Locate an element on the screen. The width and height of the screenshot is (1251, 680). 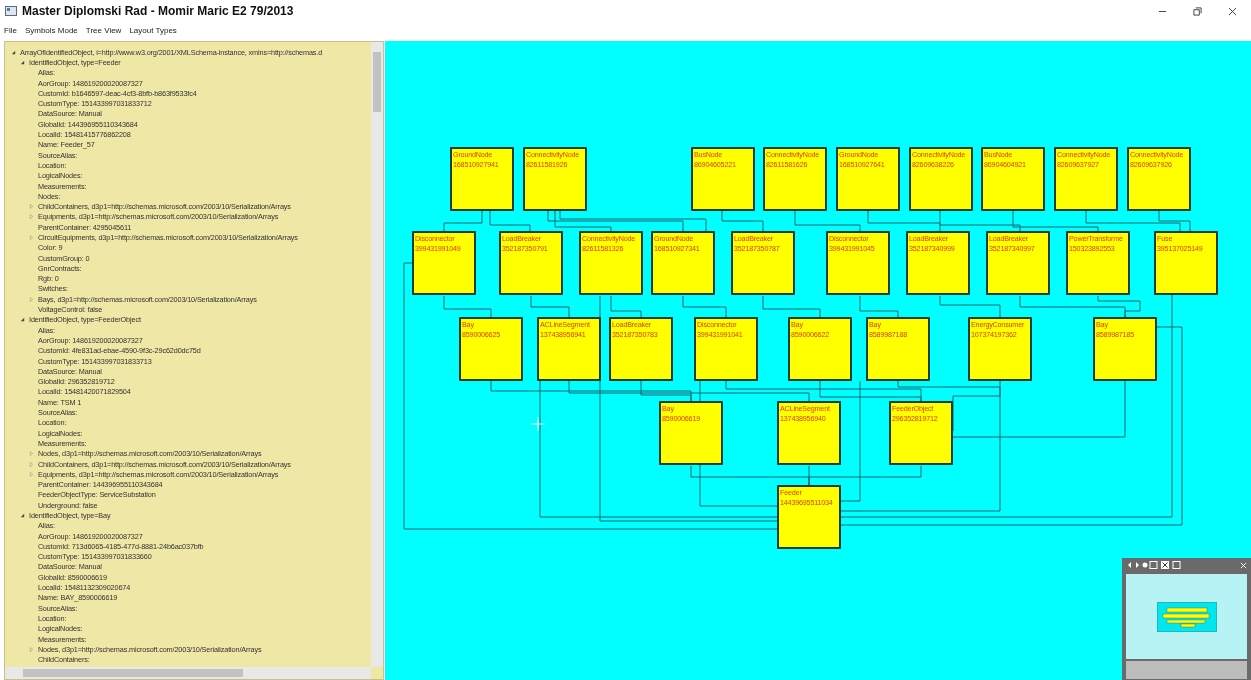
close-icon is located at coordinates (1232, 11).